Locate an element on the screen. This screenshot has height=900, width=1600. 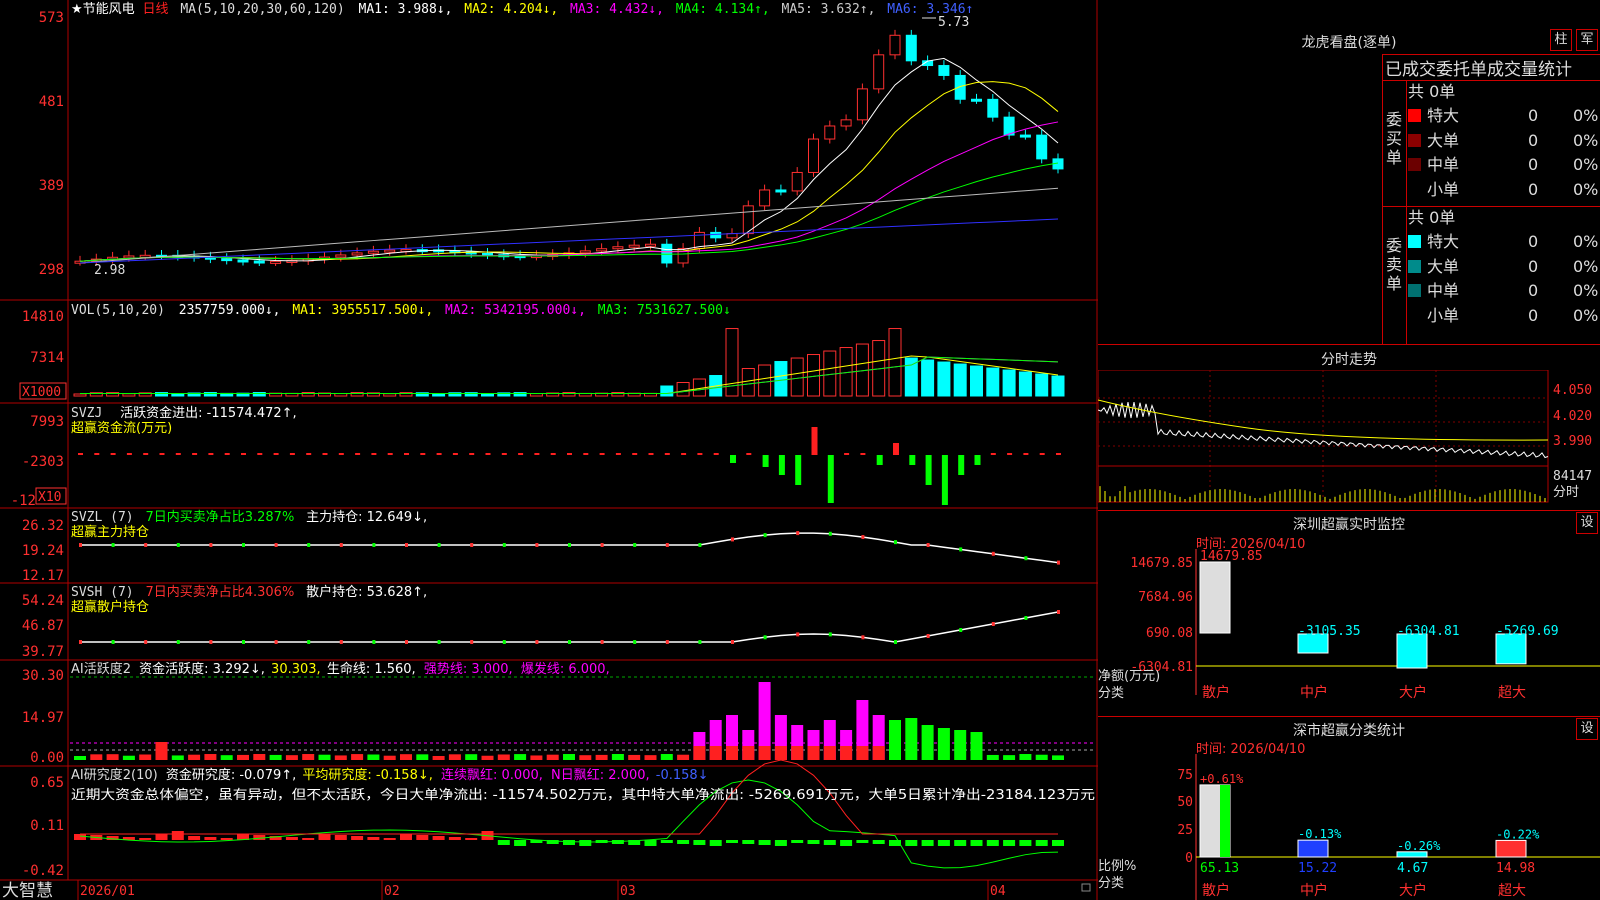
ma1-value: MA1: 3.988↓, is located at coordinates (406, 9).